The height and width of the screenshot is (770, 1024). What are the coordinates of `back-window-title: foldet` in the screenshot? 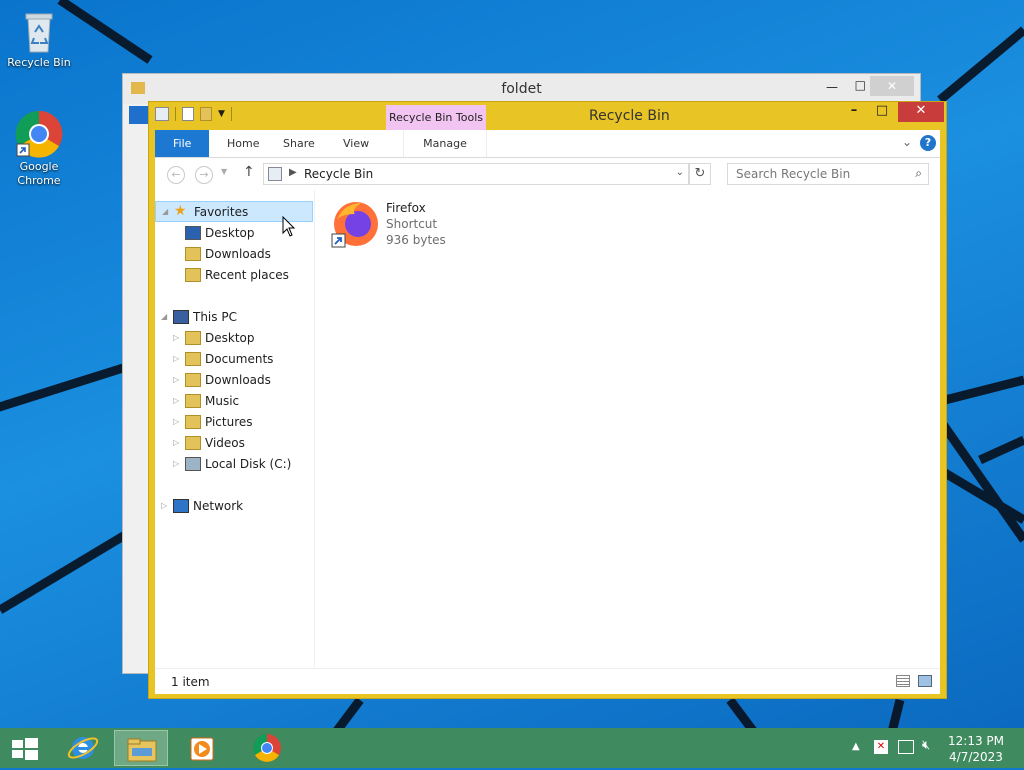 It's located at (521, 89).